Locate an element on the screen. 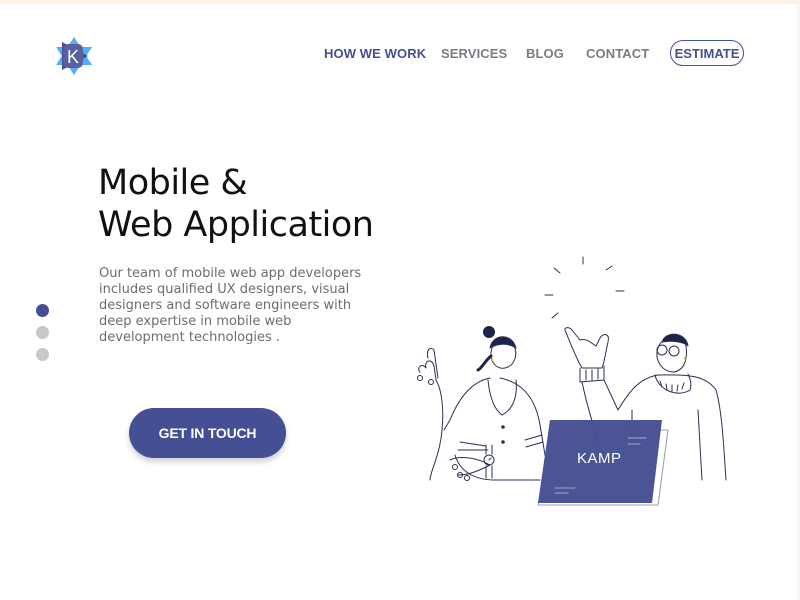  hero-title-line: Web Application is located at coordinates (236, 225).